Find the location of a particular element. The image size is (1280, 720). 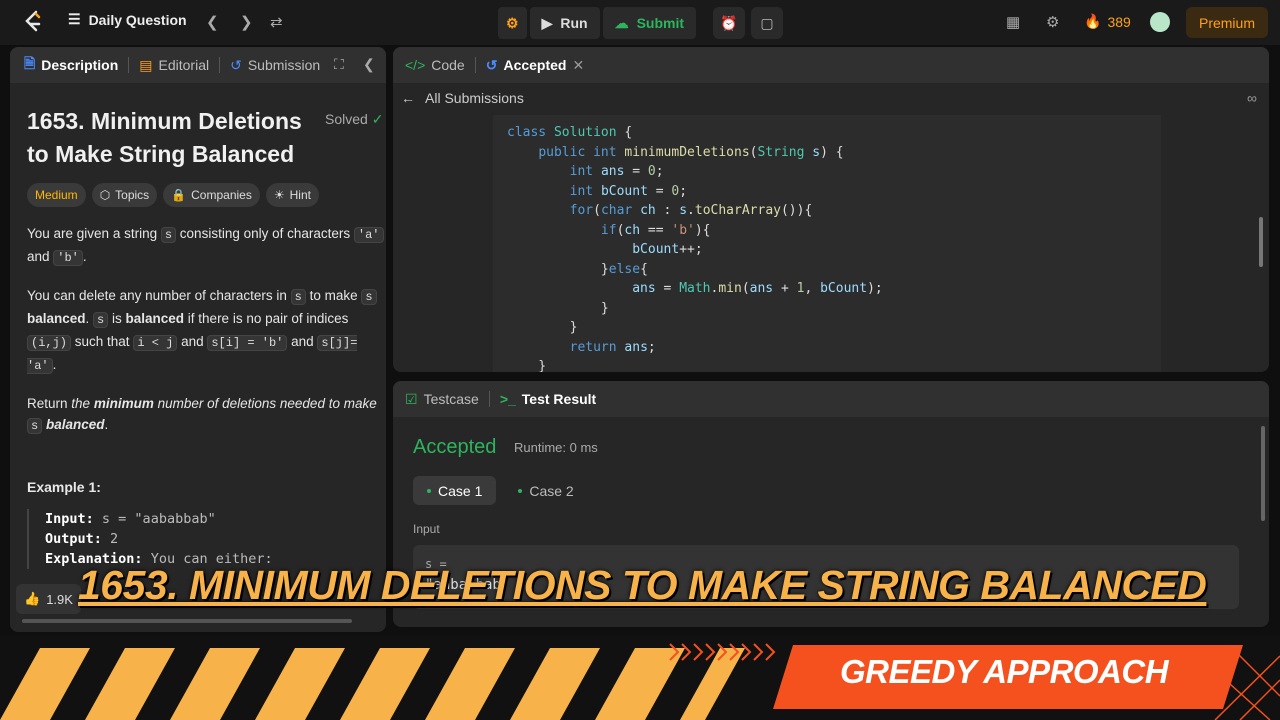

daily-question-link: ☰ Daily Question is located at coordinates (127, 19).